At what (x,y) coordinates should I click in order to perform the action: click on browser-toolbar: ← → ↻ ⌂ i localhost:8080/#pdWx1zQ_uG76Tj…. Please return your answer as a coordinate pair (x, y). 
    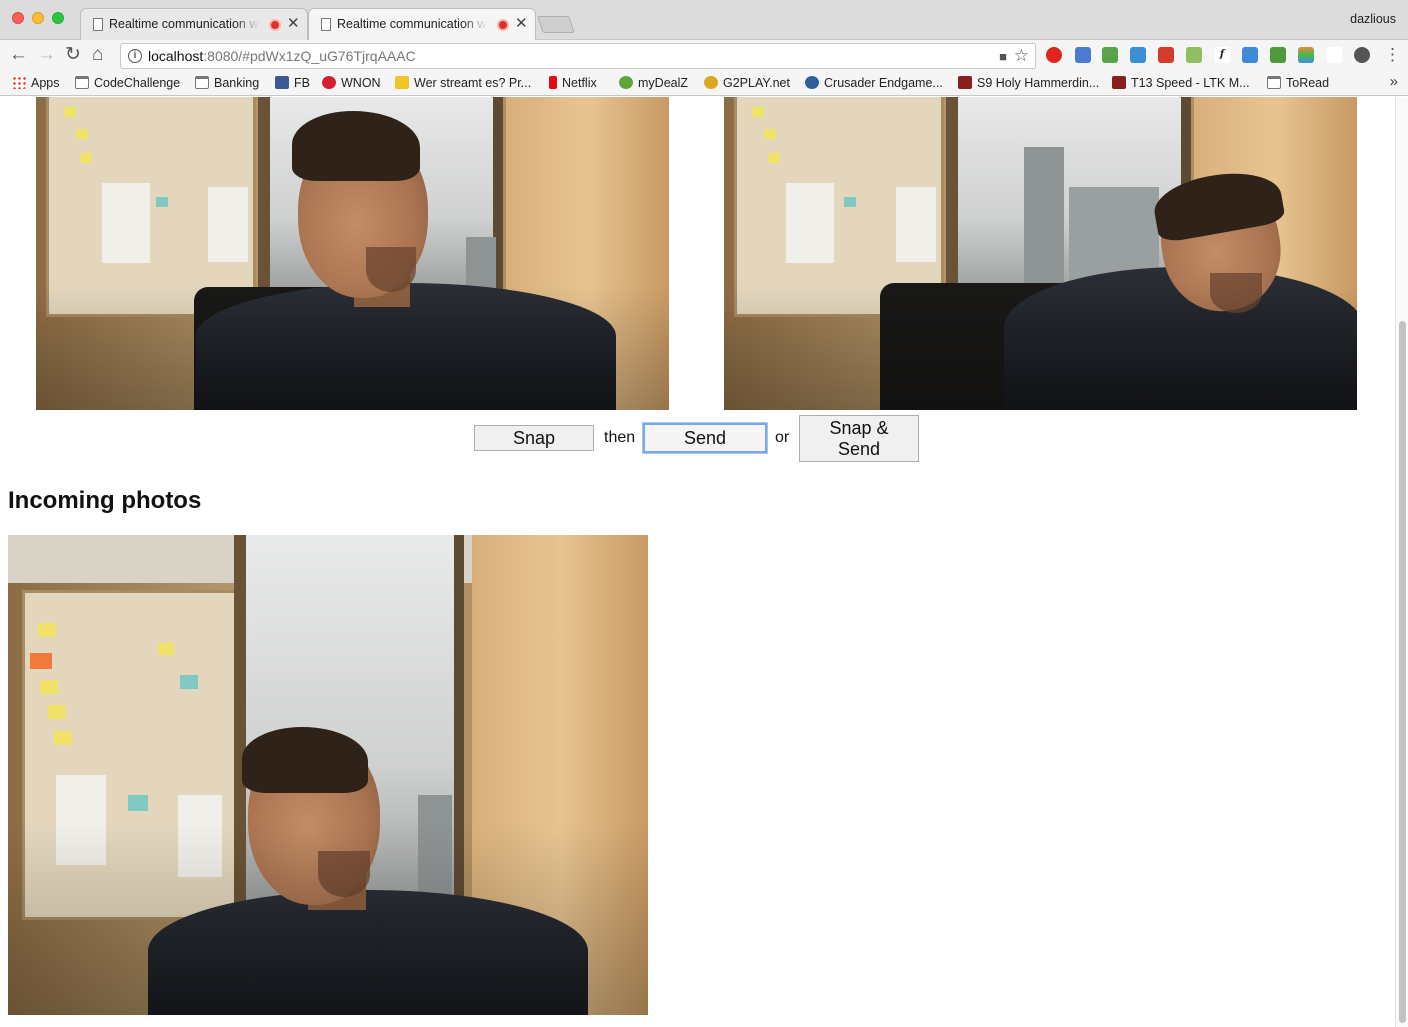
    Looking at the image, I should click on (704, 55).